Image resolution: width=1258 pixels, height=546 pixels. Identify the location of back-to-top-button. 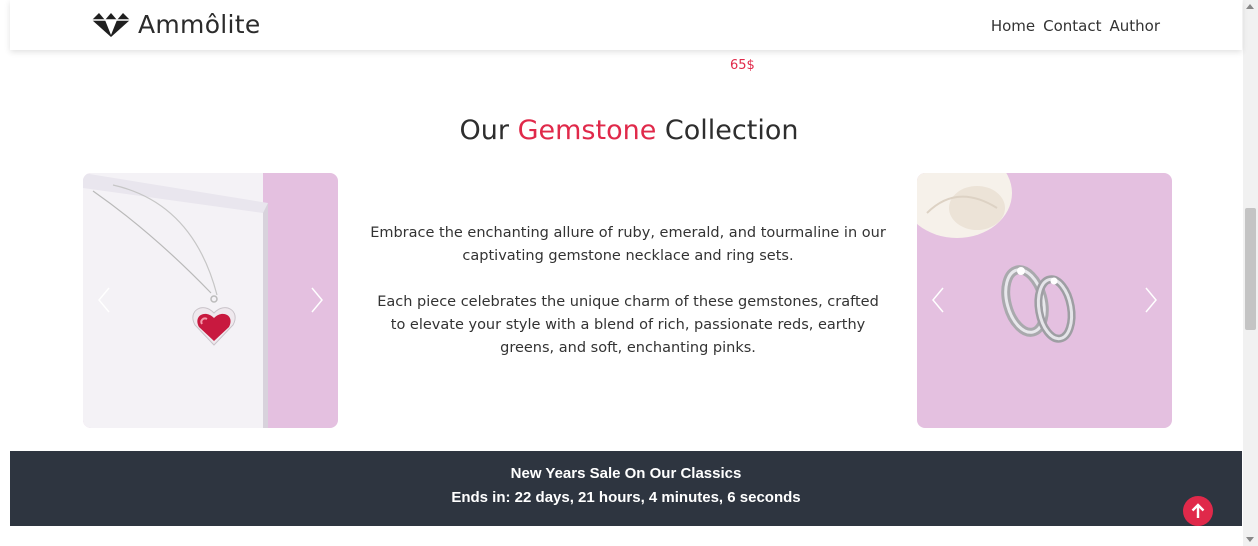
(1198, 511).